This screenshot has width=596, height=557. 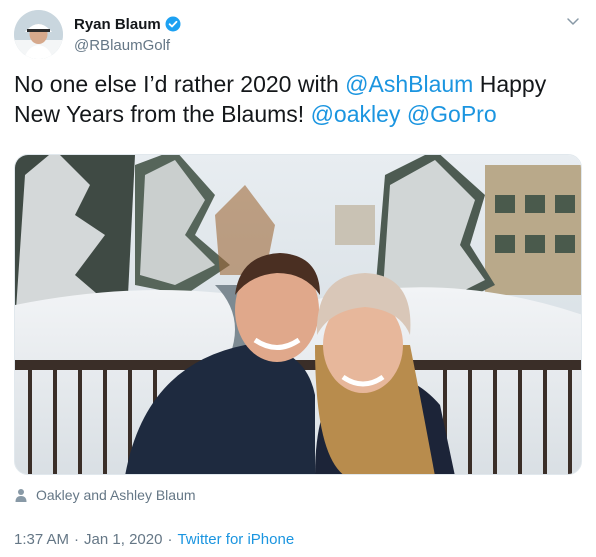 What do you see at coordinates (409, 84) in the screenshot?
I see `mention-link: @AshBlaum` at bounding box center [409, 84].